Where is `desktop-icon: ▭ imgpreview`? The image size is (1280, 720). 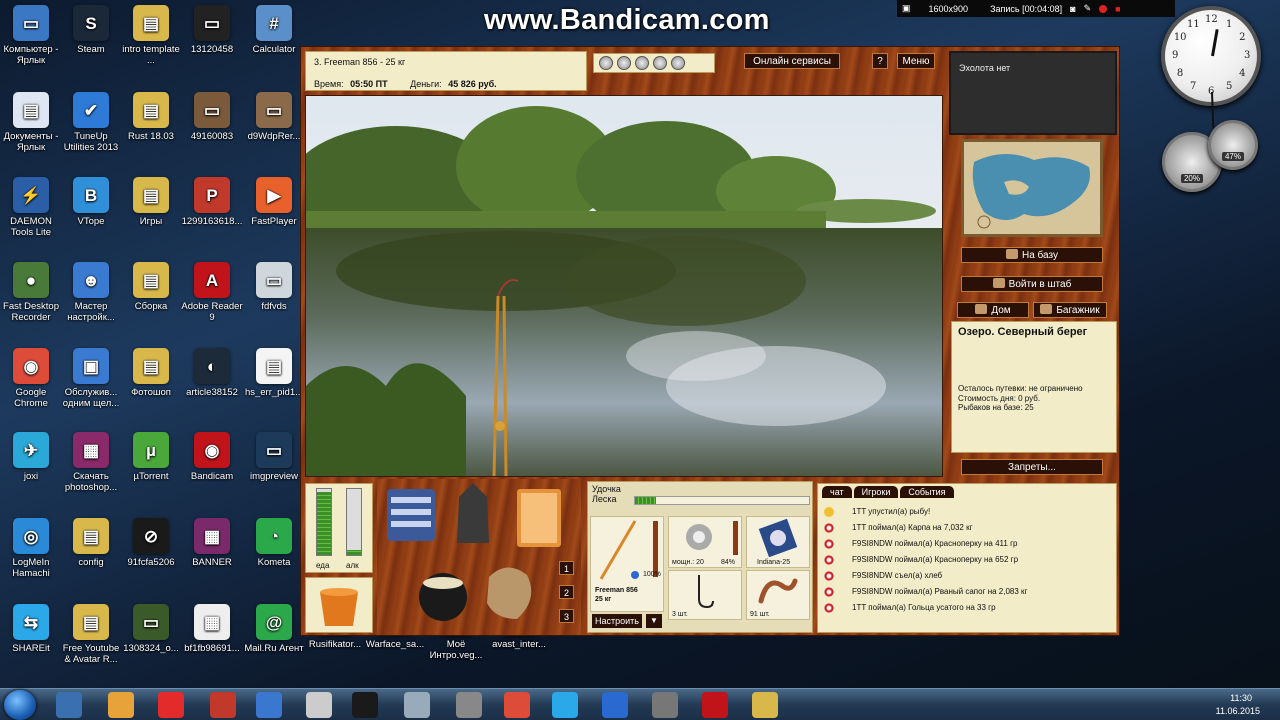 desktop-icon: ▭ imgpreview is located at coordinates (274, 457).